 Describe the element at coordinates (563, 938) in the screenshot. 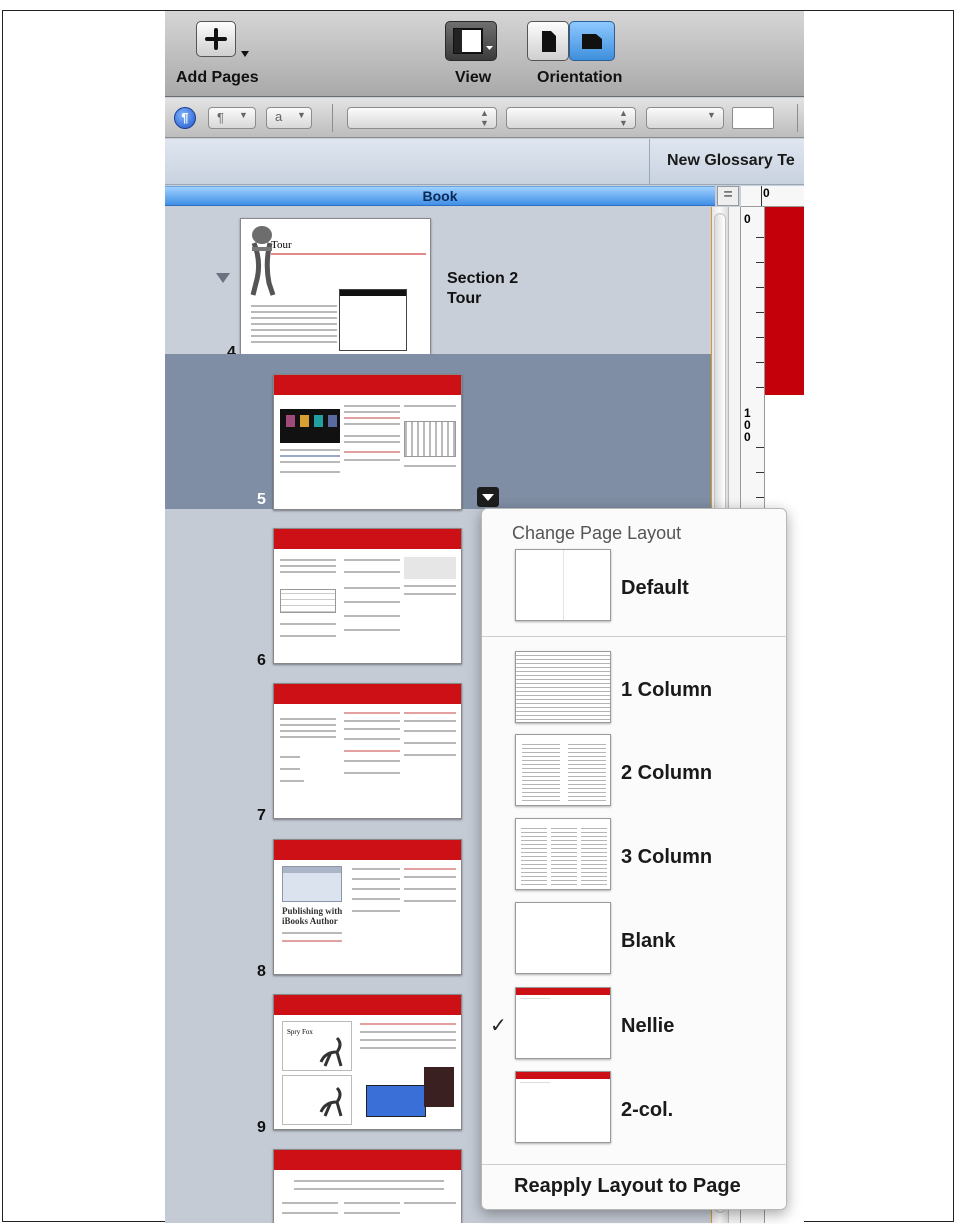

I see `layout-preview-blank` at that location.